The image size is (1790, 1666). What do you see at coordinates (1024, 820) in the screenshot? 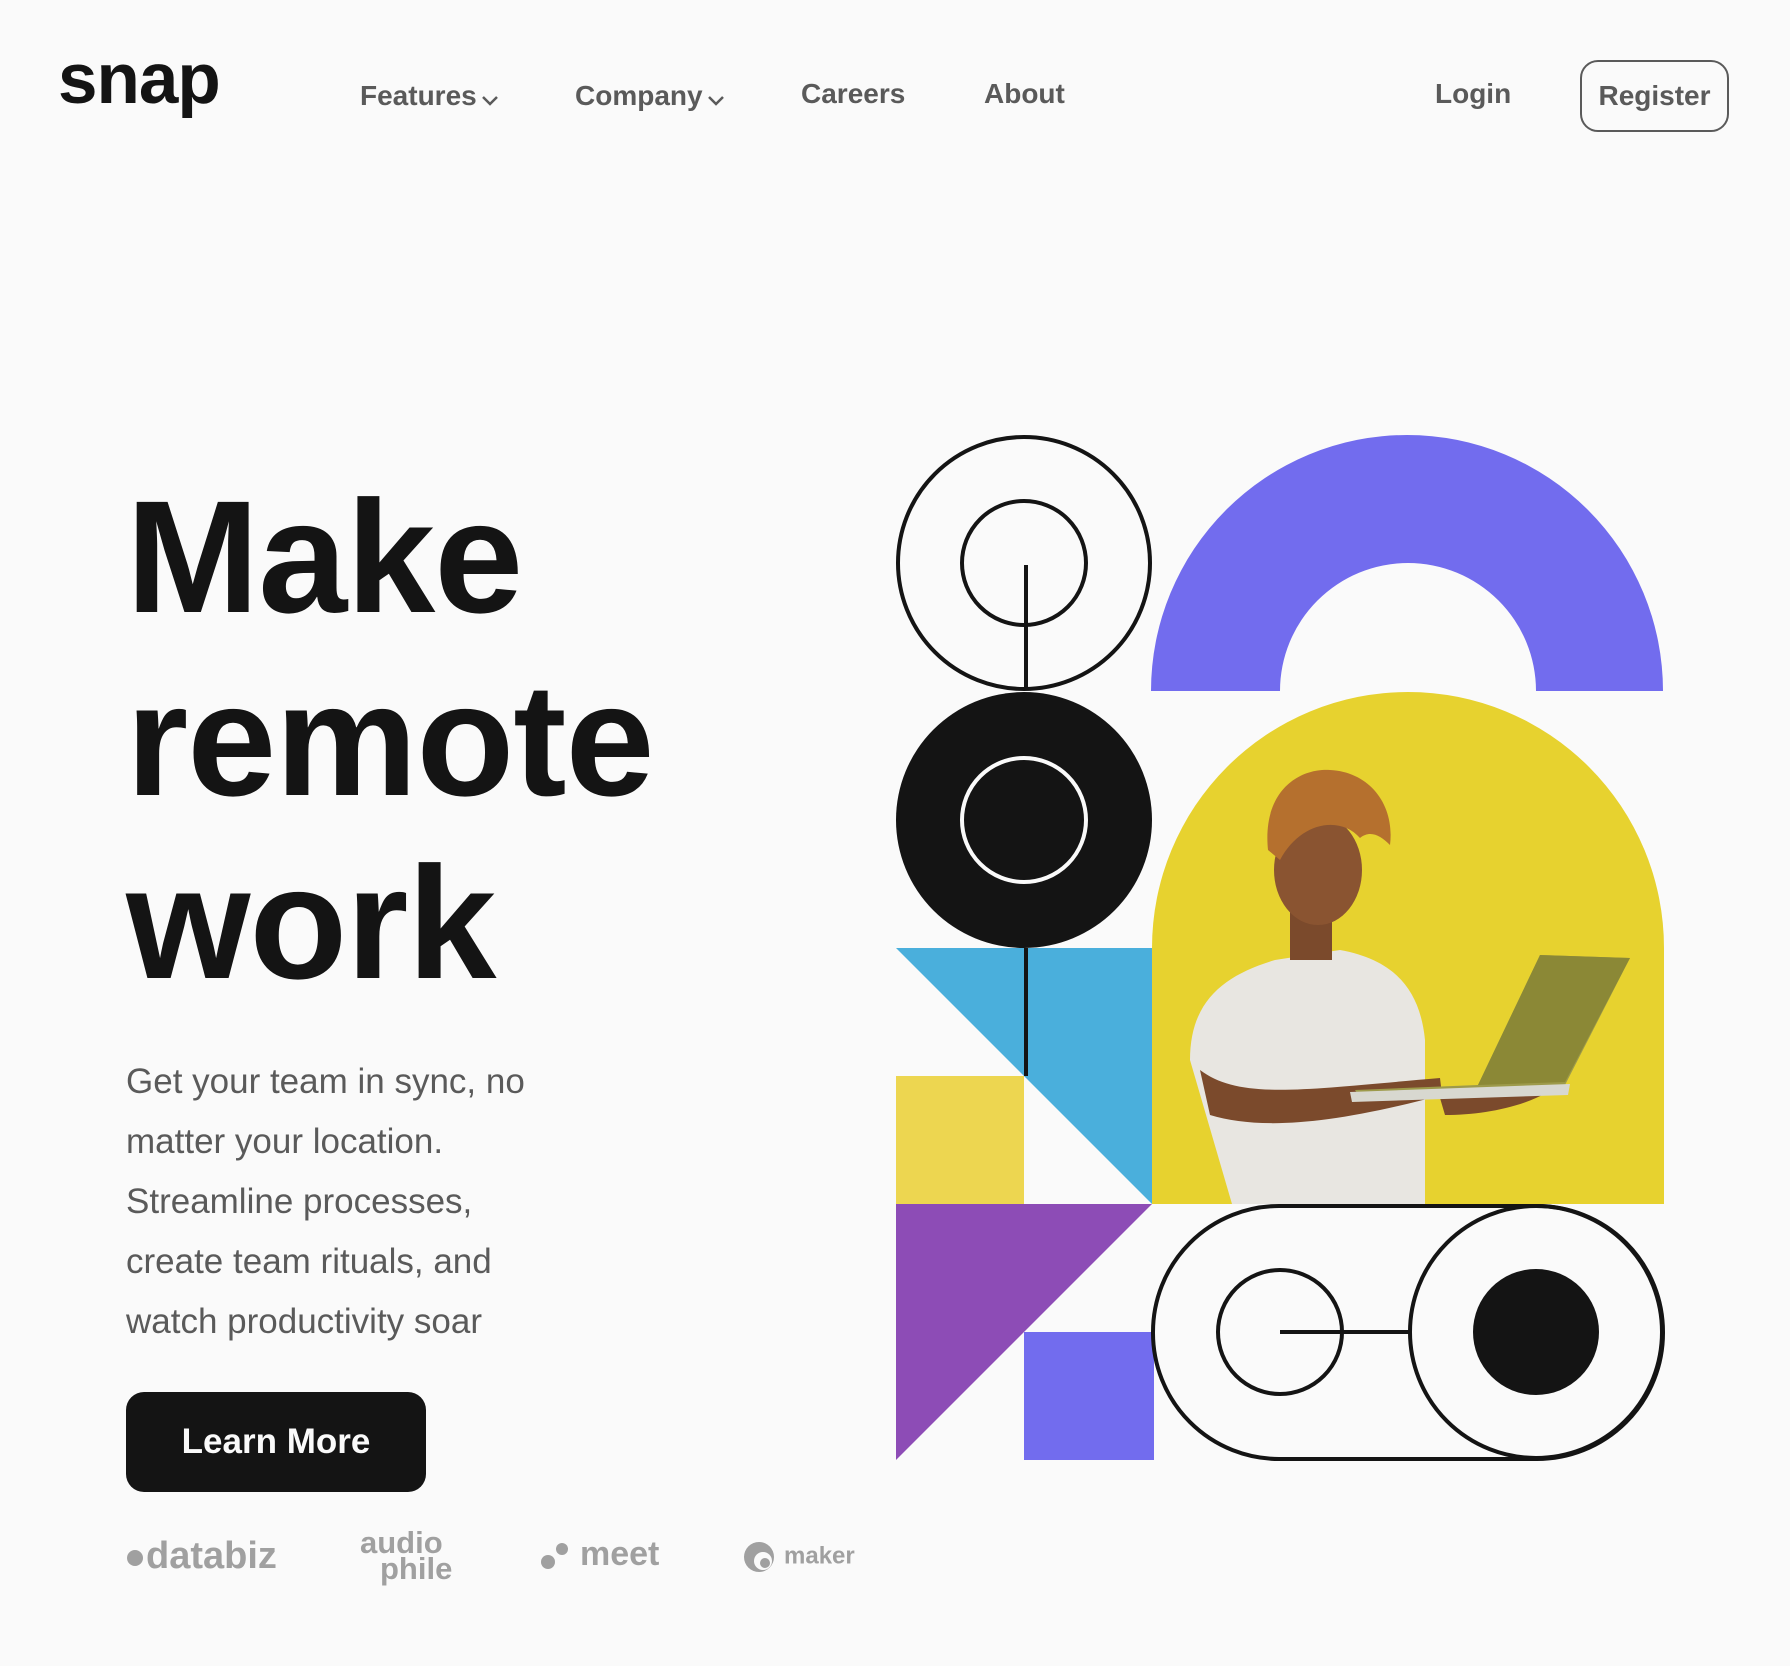
I see `black-circle` at bounding box center [1024, 820].